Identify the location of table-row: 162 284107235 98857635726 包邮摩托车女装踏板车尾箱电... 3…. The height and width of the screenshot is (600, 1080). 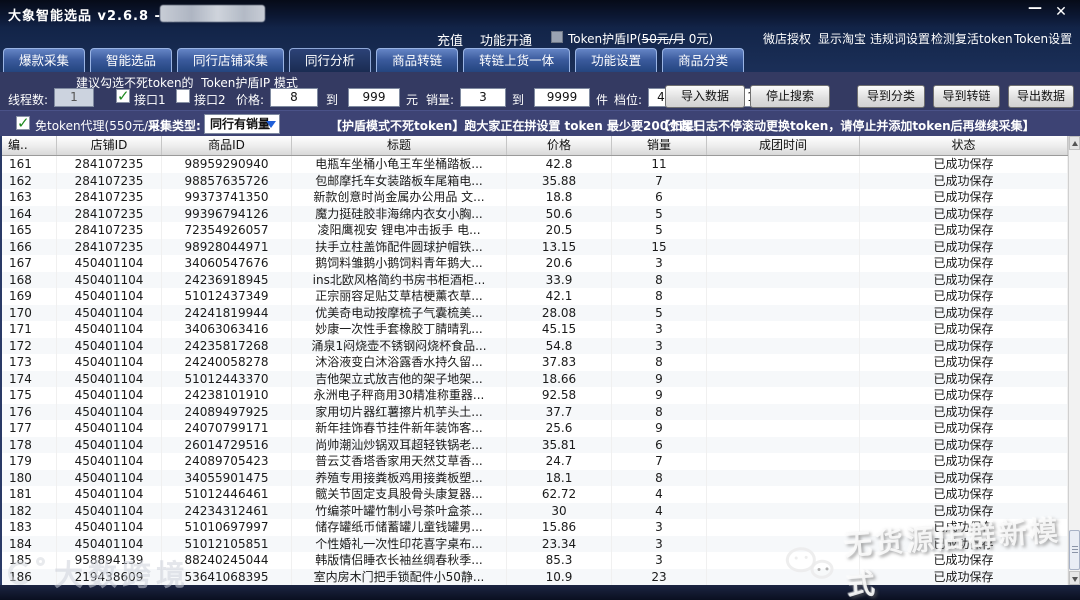
(535, 180).